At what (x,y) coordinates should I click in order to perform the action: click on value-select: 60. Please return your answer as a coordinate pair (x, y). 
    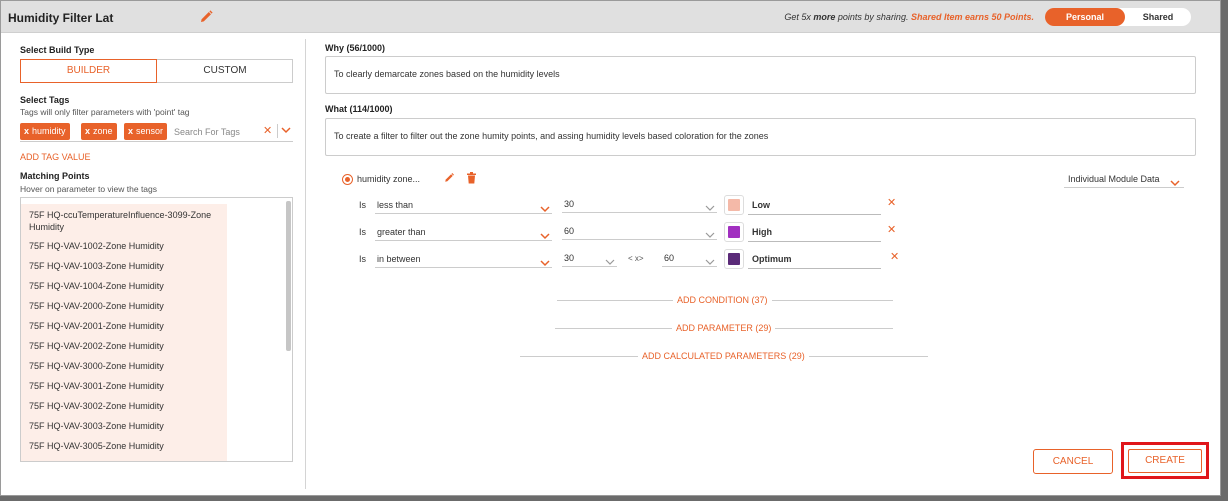
    Looking at the image, I should click on (639, 231).